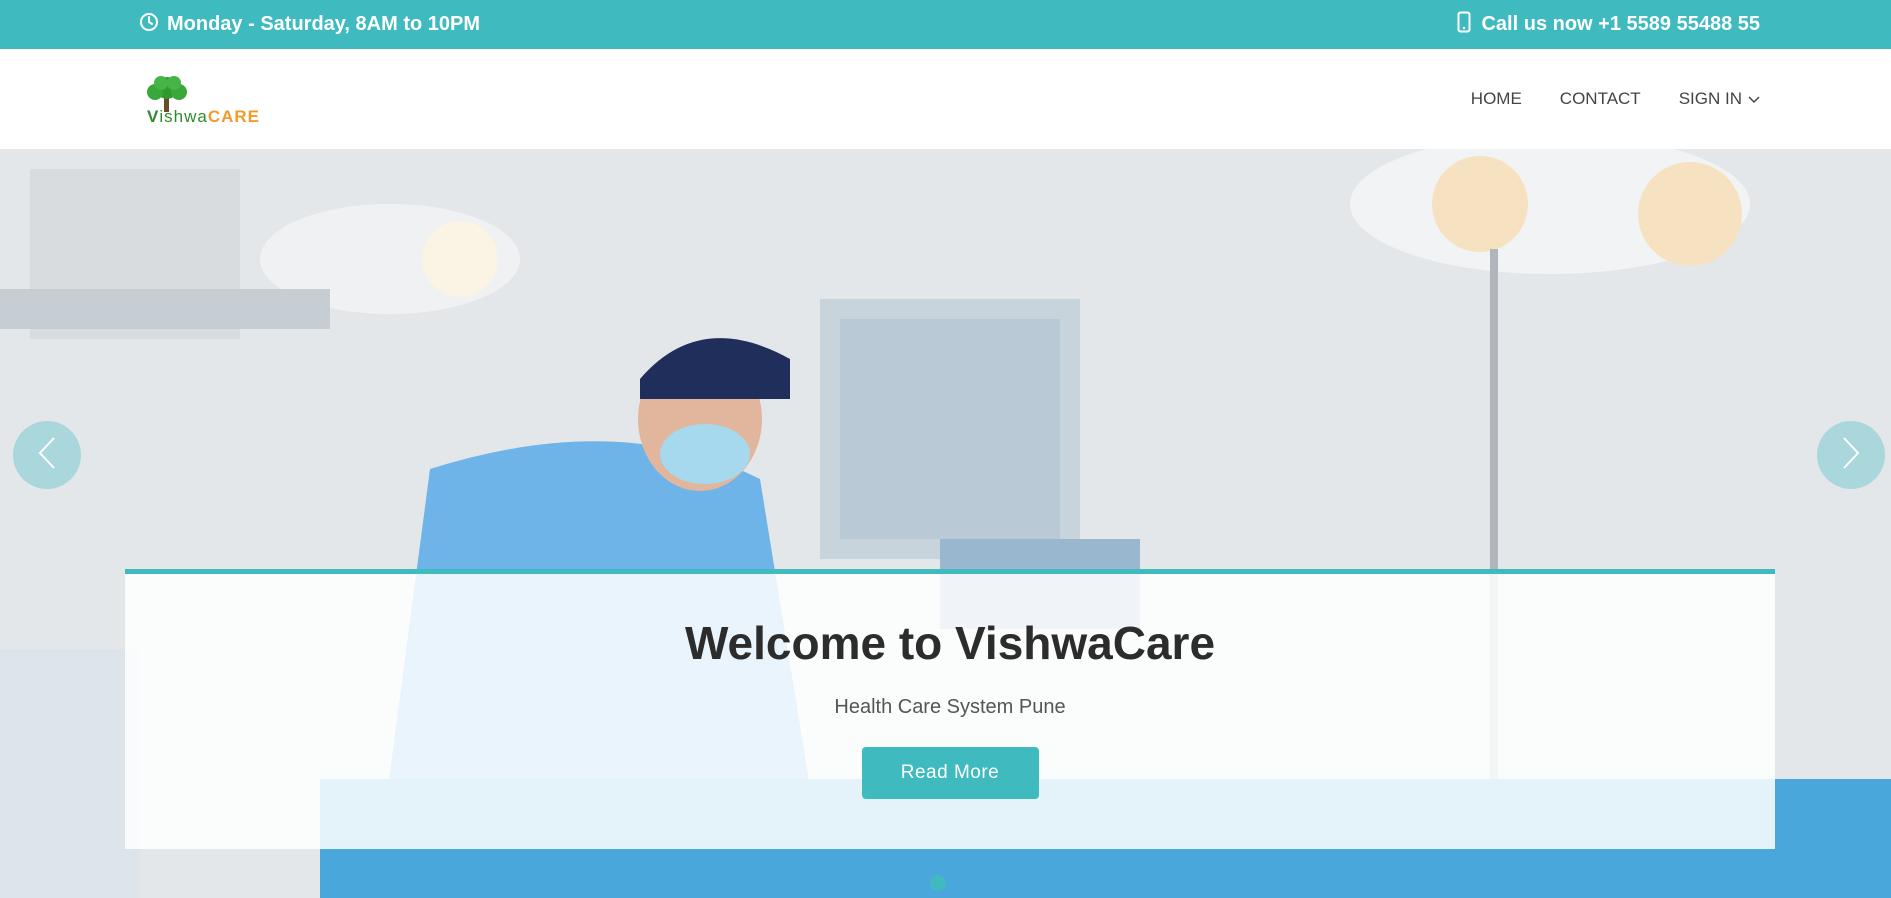 The image size is (1891, 898). What do you see at coordinates (183, 116) in the screenshot?
I see `logo-shwa: ishwa` at bounding box center [183, 116].